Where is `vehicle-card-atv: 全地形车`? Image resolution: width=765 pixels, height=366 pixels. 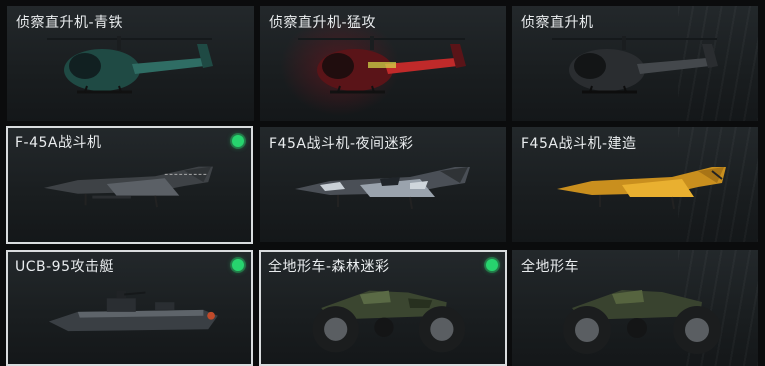 vehicle-card-atv: 全地形车 is located at coordinates (635, 308).